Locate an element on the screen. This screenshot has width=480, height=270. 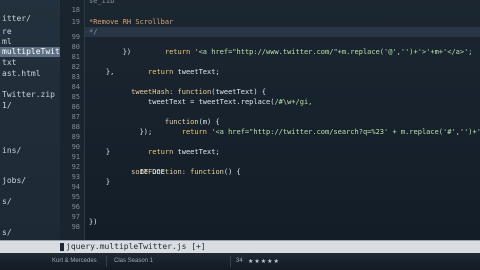
bottom-info-bar: Kurt & Mercedes Clas Season 1 34 ★★★★★ is located at coordinates (240, 261).